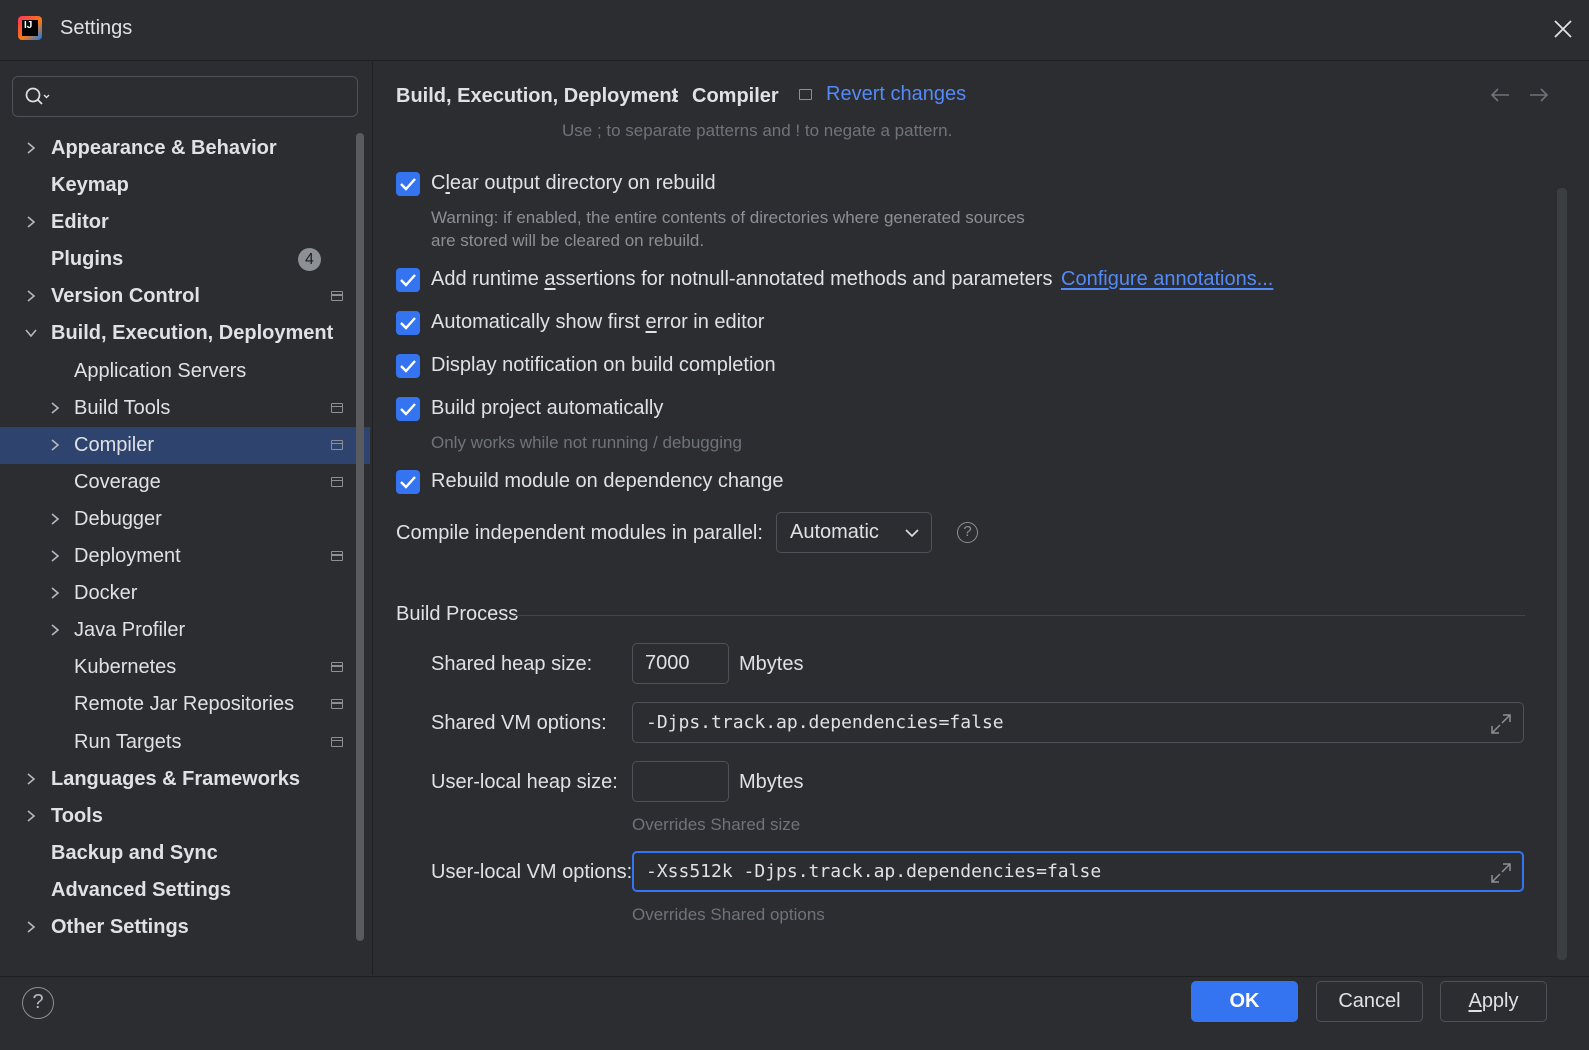 The image size is (1589, 1050). Describe the element at coordinates (122, 407) in the screenshot. I see `sidebar-item-label: Build Tools` at that location.